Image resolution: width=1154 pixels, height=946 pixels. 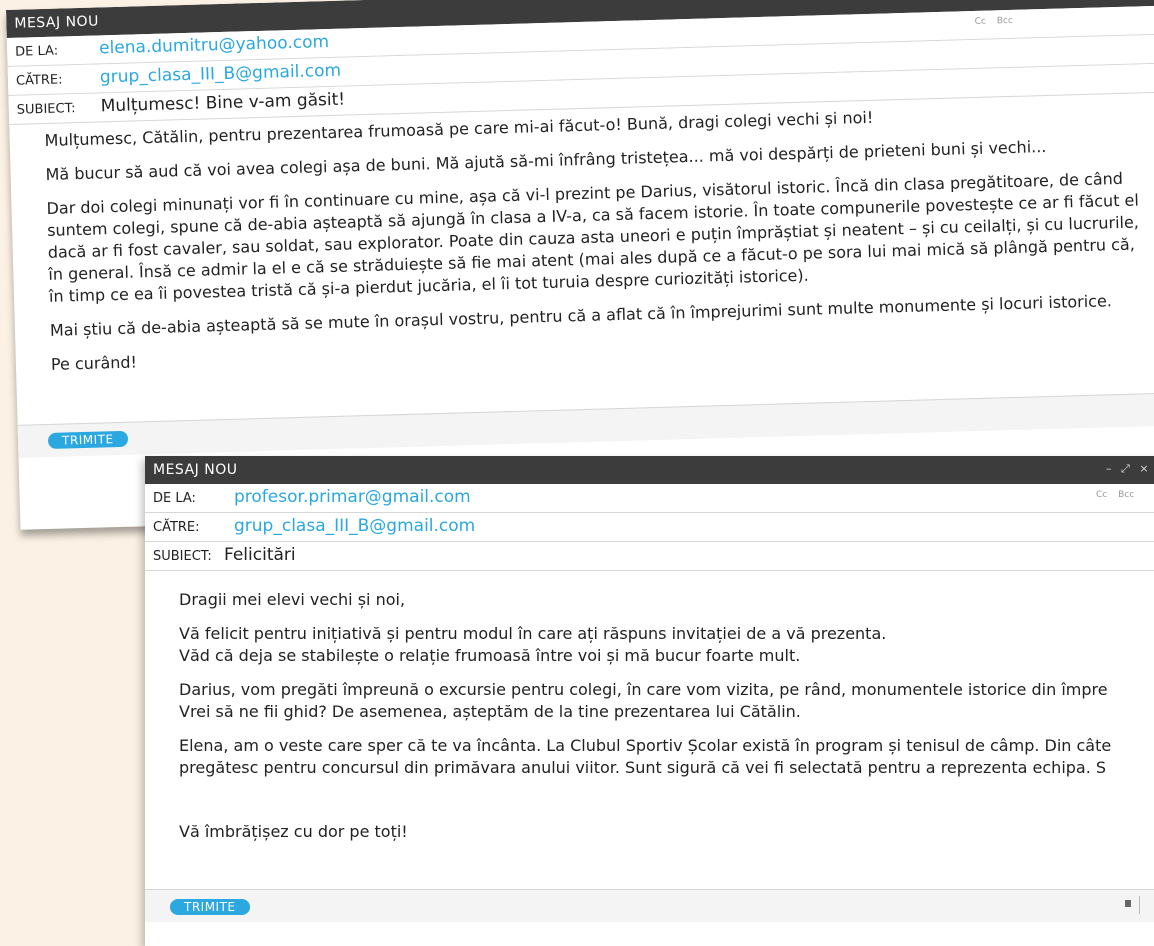 What do you see at coordinates (649, 556) in the screenshot?
I see `subject-field: SUBIECT: Felicitări` at bounding box center [649, 556].